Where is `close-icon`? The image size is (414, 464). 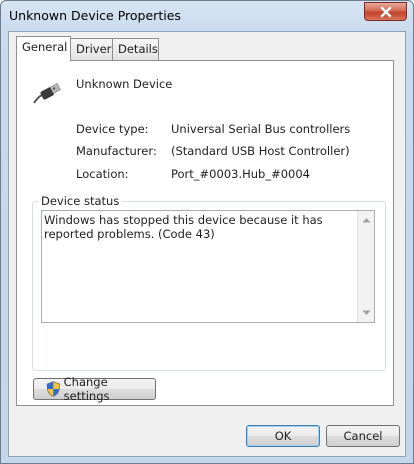 close-icon is located at coordinates (385, 11).